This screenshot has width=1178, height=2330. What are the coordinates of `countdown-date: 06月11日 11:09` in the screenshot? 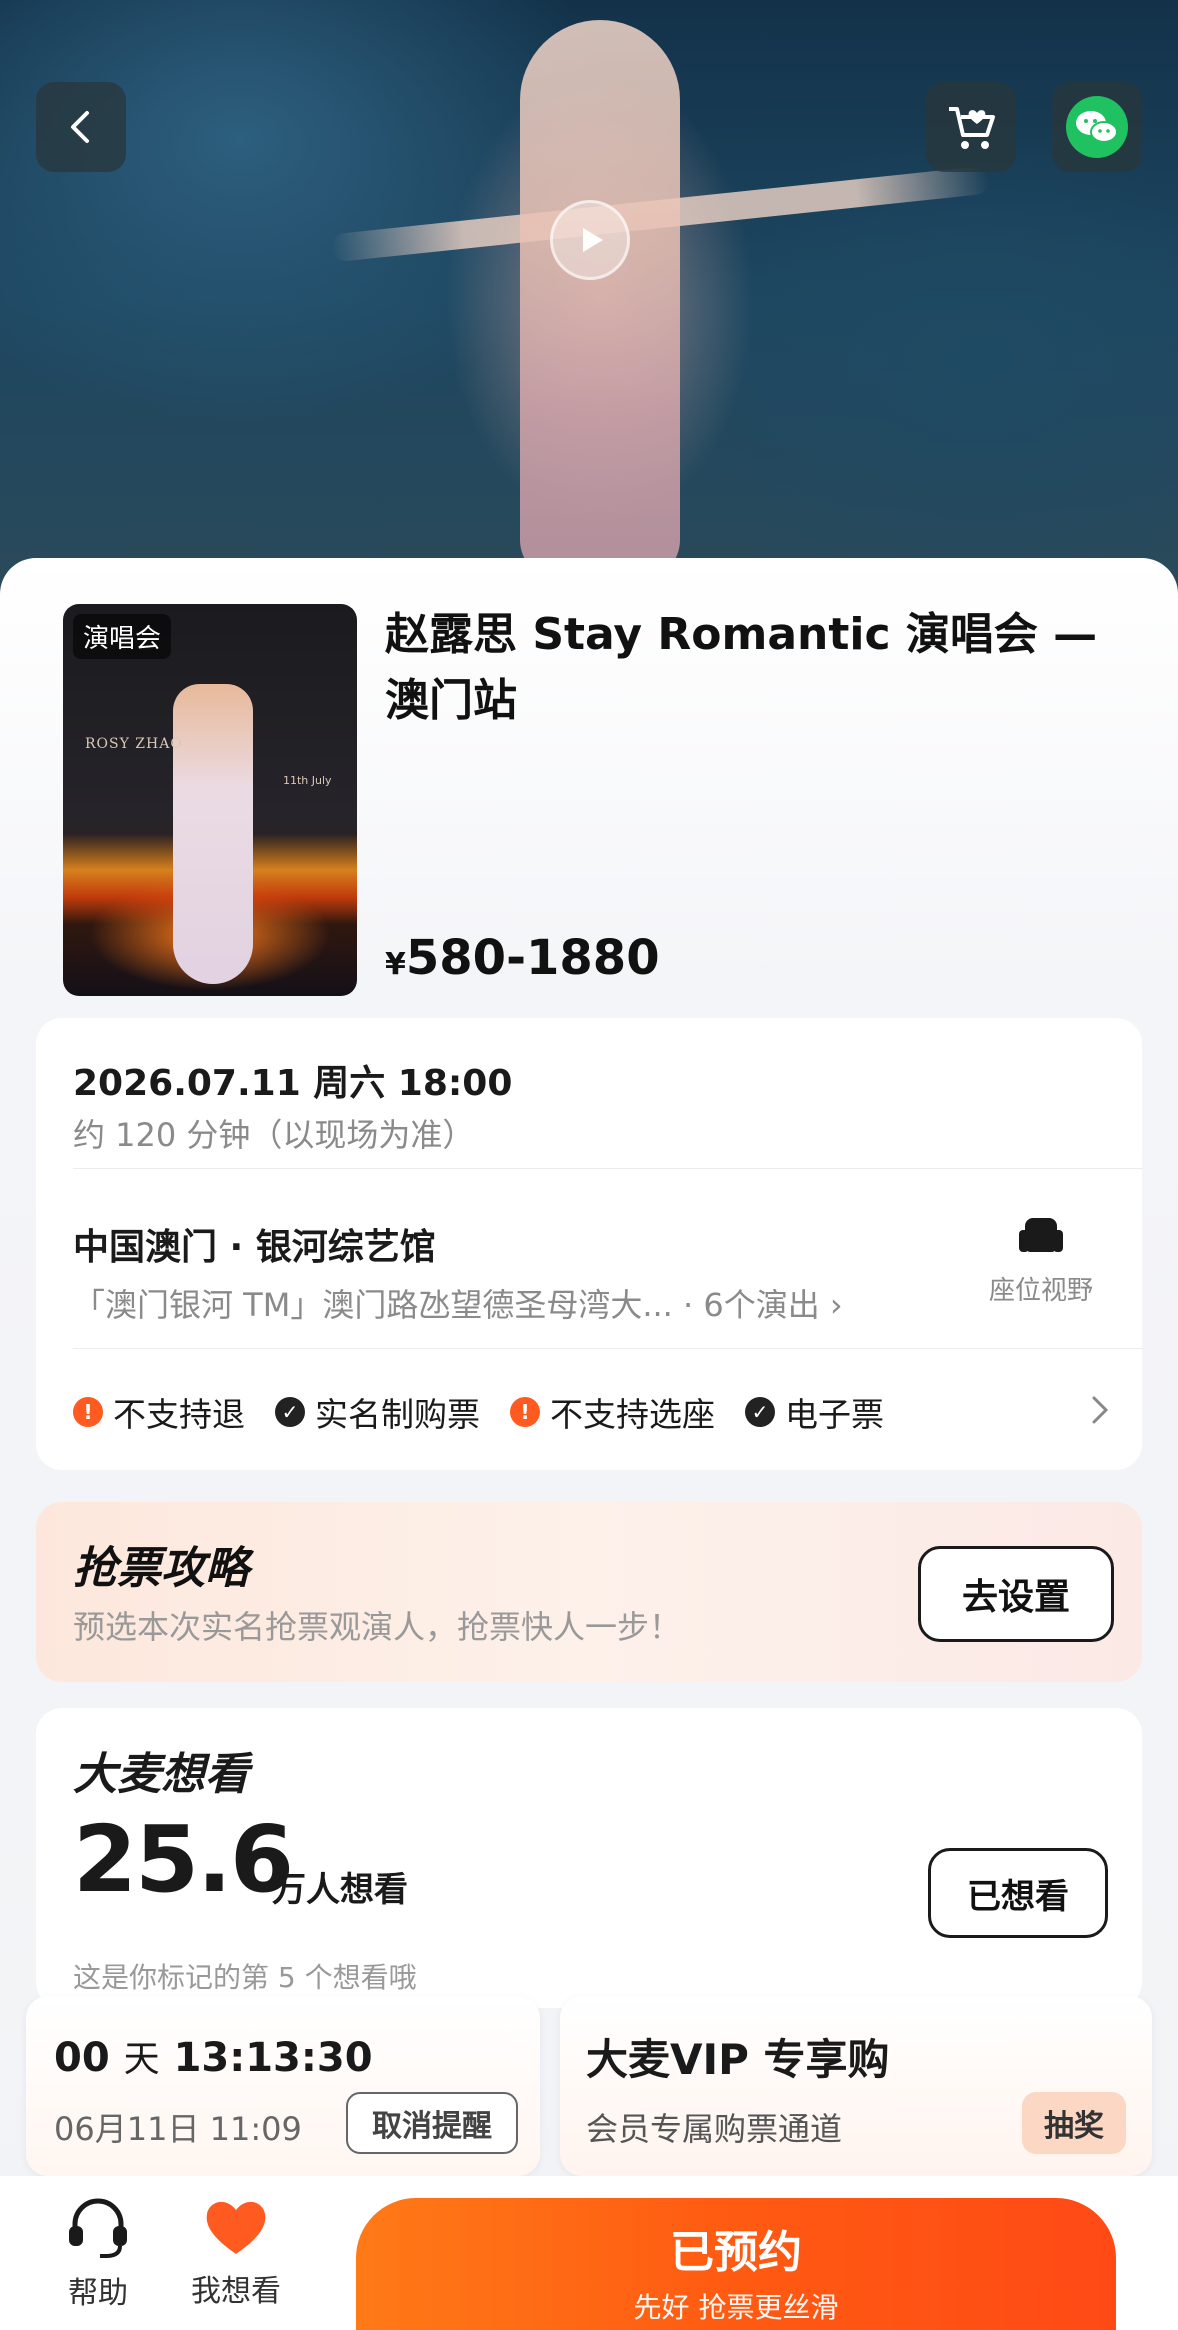 It's located at (178, 2129).